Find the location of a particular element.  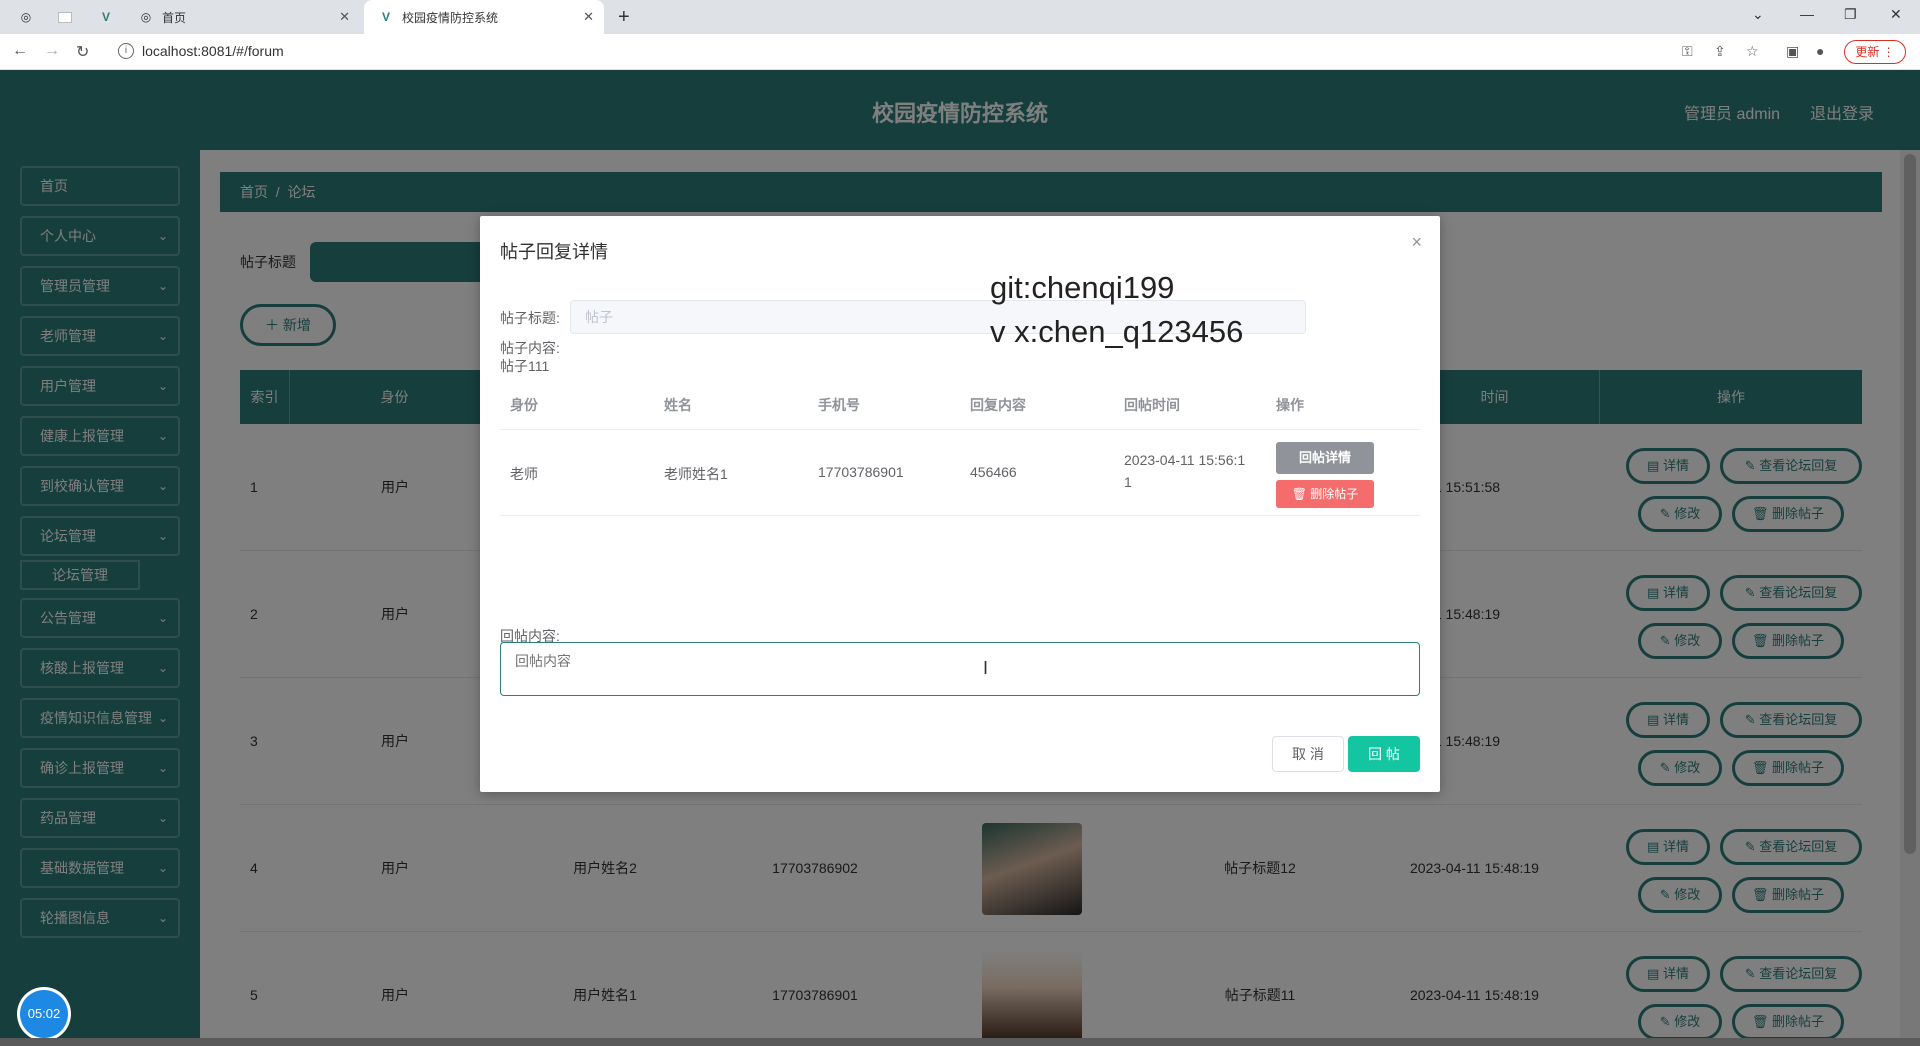

forward-icon: → is located at coordinates (52, 51).